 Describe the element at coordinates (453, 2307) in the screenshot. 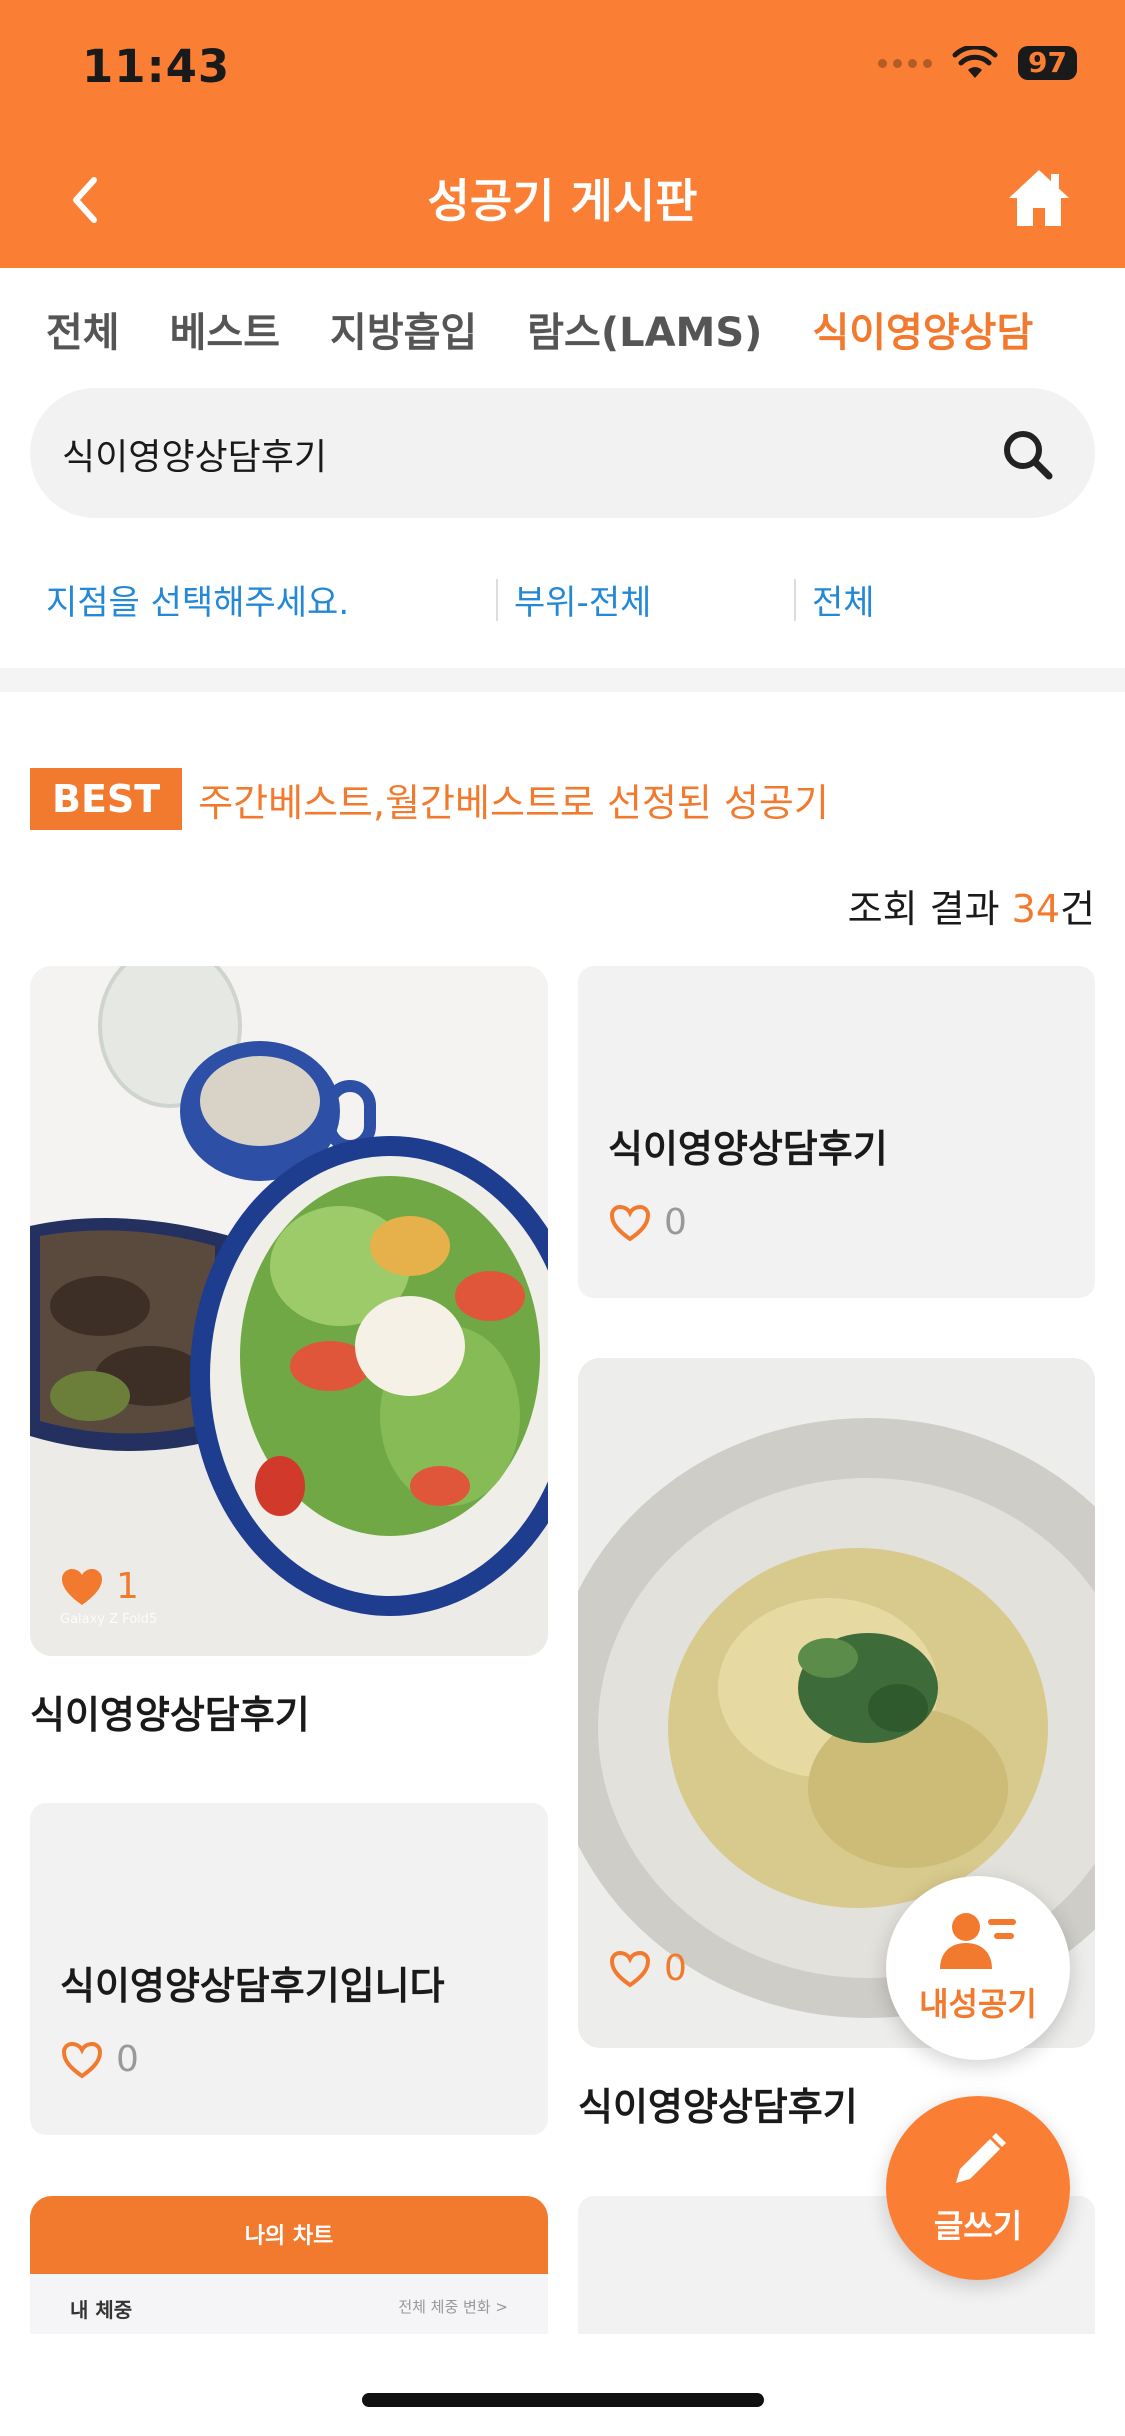

I see `chart-row-link: 전체 체중 변화 >` at that location.